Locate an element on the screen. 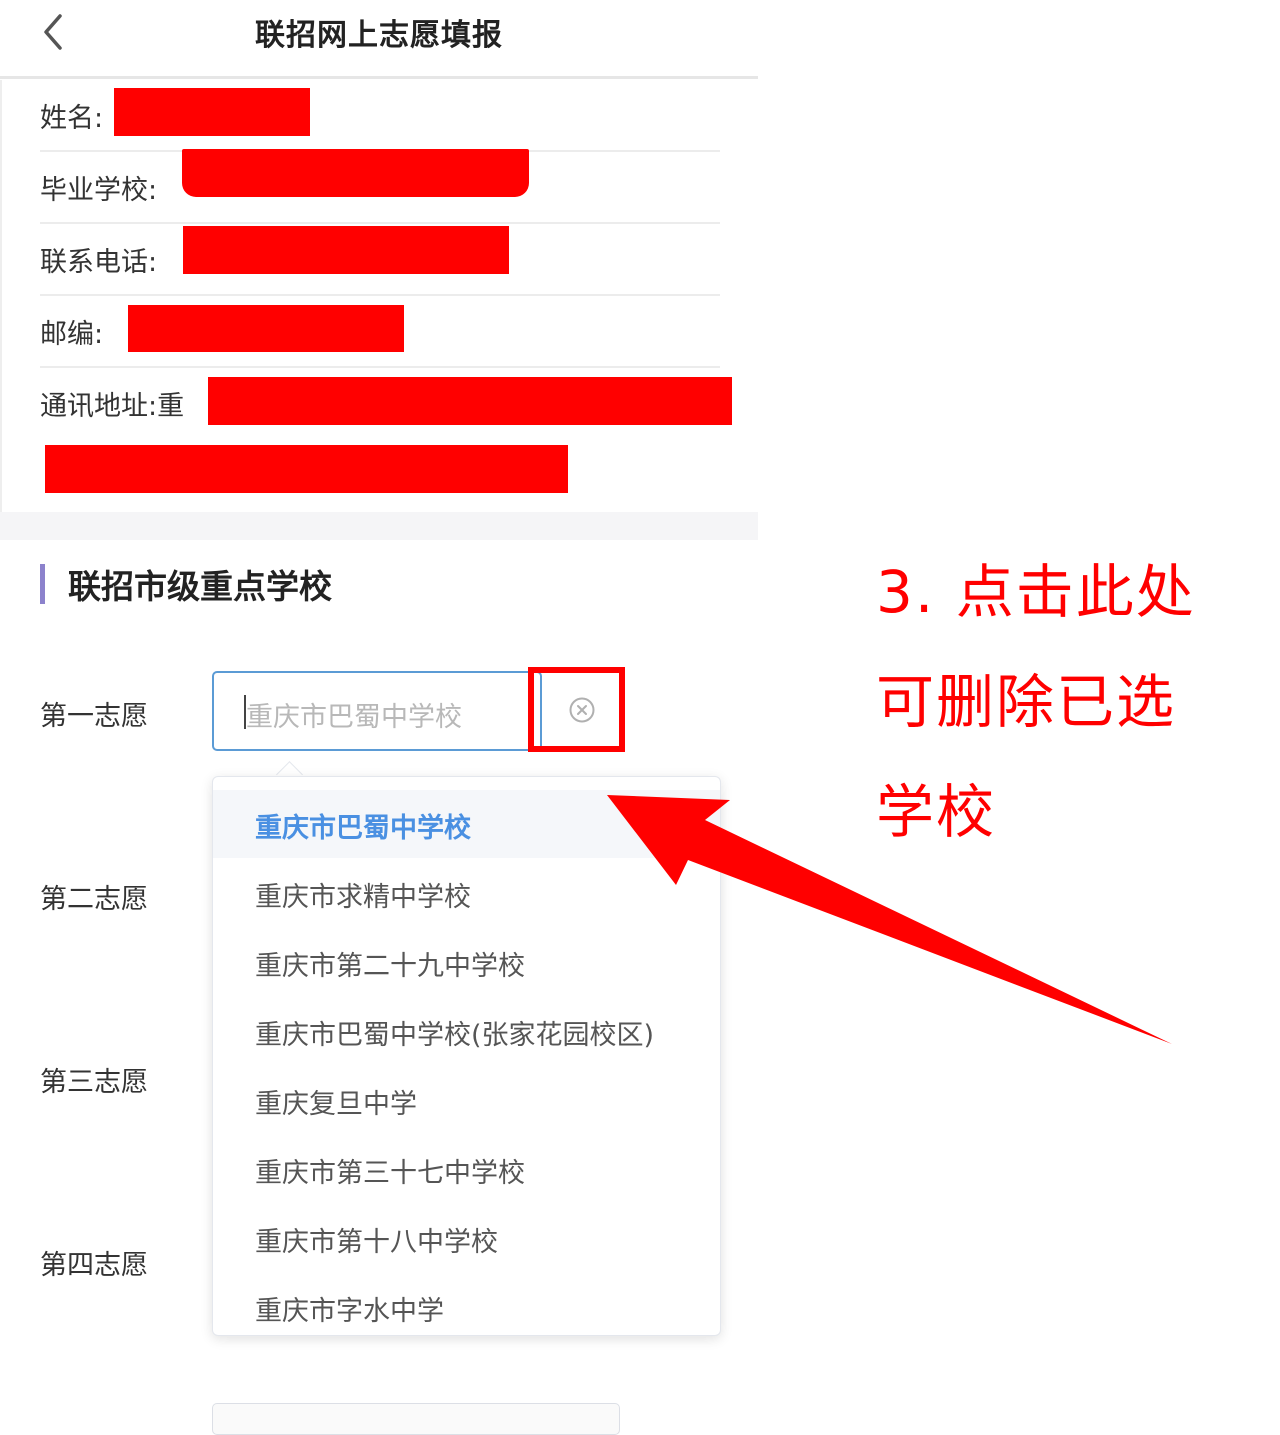 The height and width of the screenshot is (1435, 1280). annotation-line-3: 学校 is located at coordinates (936, 812).